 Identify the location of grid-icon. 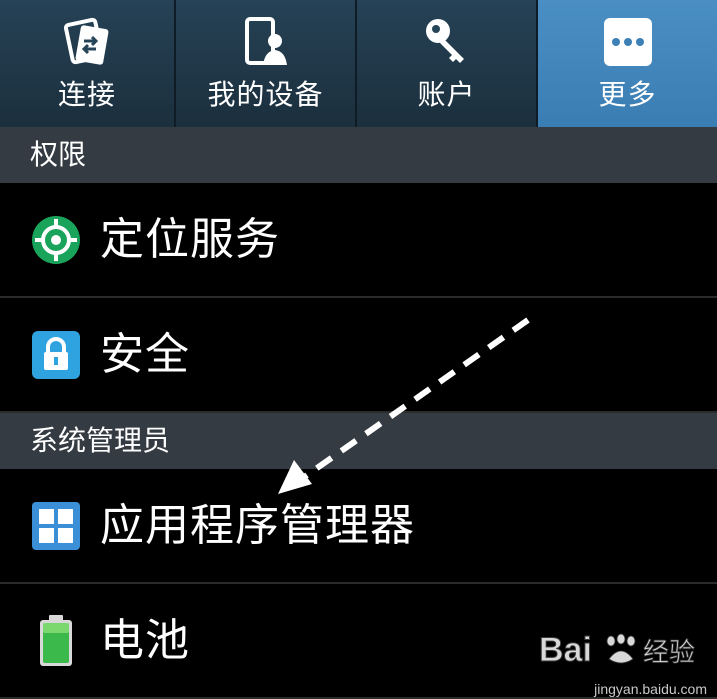
(56, 526).